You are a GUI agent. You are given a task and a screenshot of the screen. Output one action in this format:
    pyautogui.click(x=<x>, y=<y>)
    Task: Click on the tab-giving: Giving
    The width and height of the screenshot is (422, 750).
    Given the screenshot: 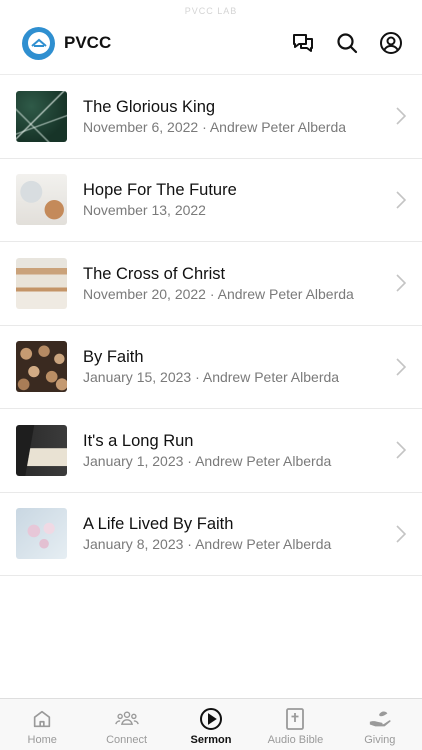 What is the action you would take?
    pyautogui.click(x=380, y=724)
    